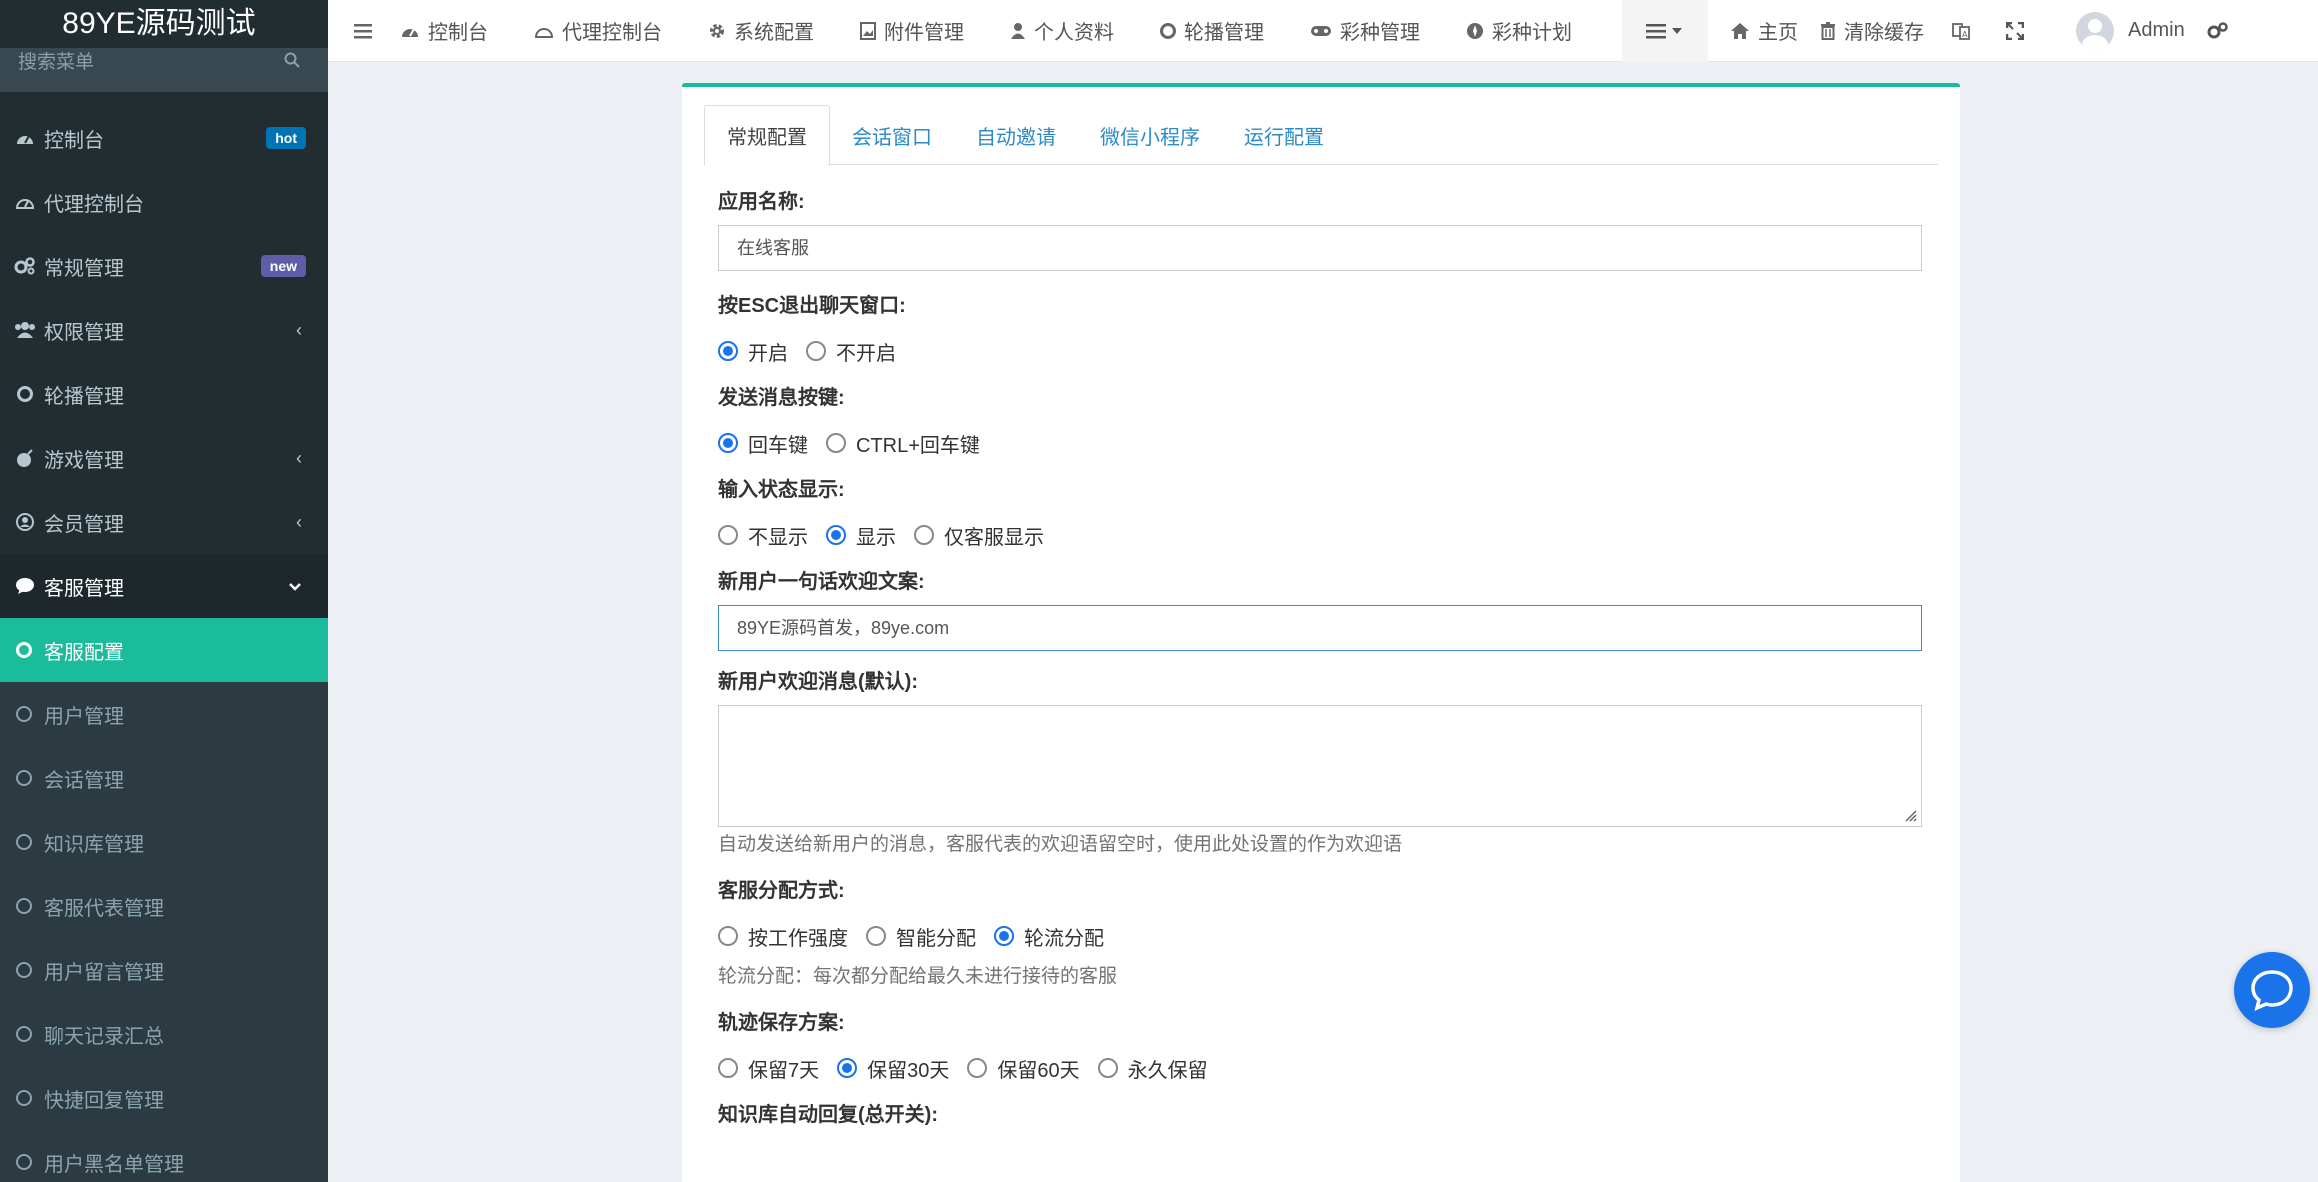  What do you see at coordinates (283, 266) in the screenshot?
I see `new-badge: new` at bounding box center [283, 266].